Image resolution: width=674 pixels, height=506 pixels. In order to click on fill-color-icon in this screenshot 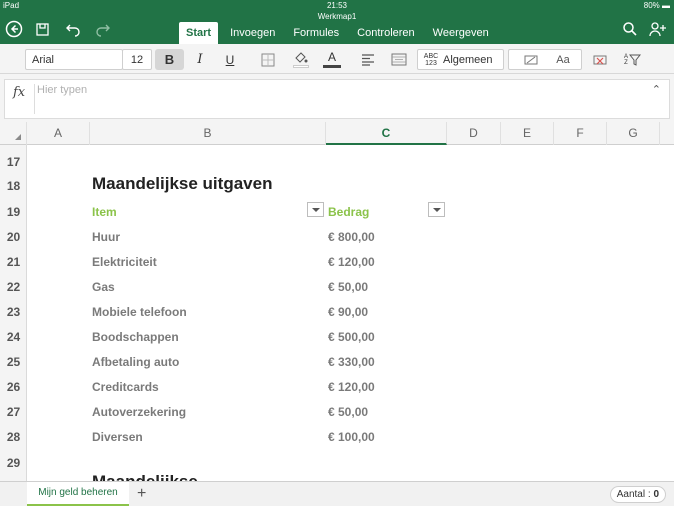, I will do `click(301, 59)`.